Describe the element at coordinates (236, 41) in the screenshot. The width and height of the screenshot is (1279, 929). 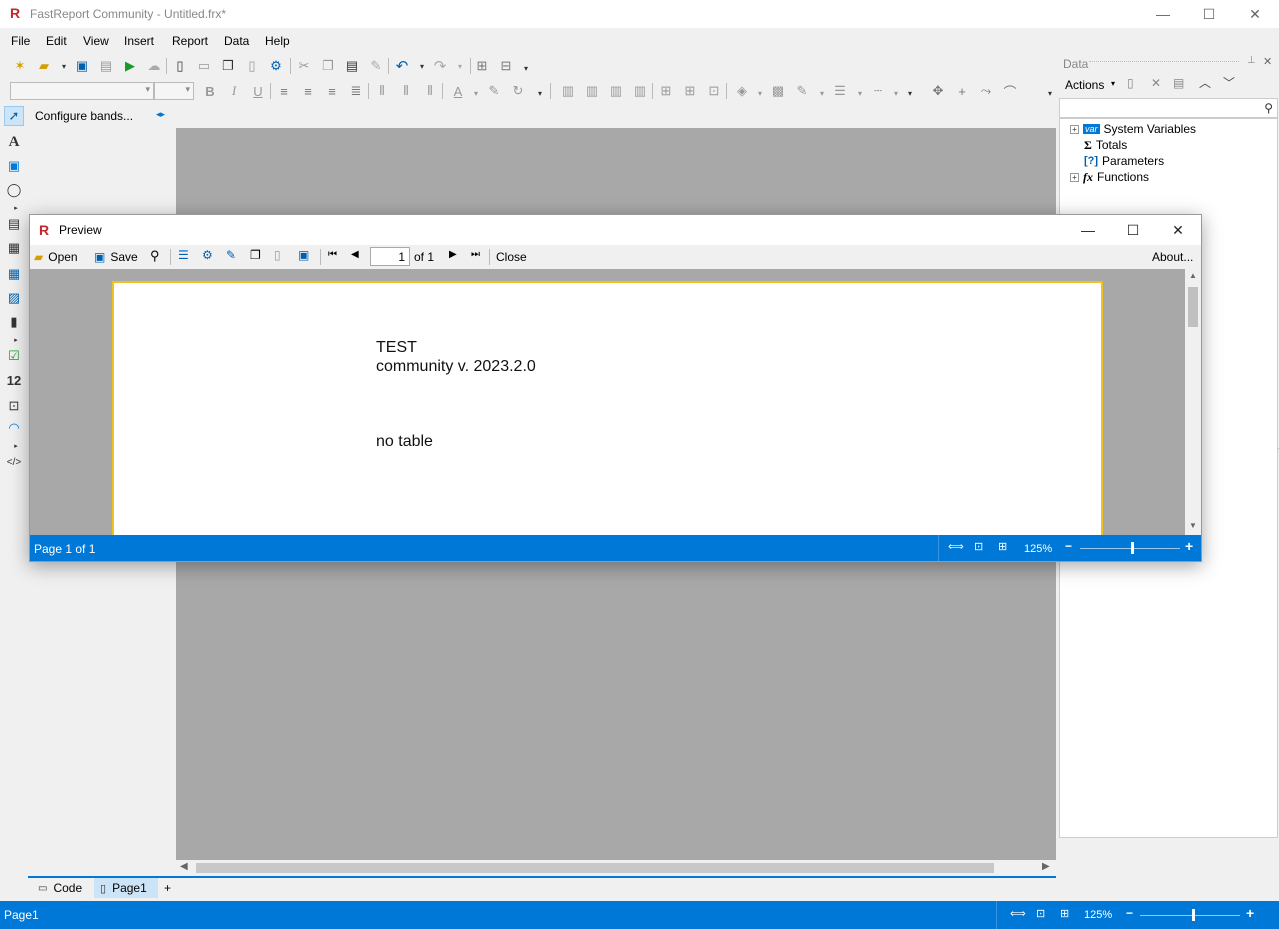
I see `menu-data: Data` at that location.